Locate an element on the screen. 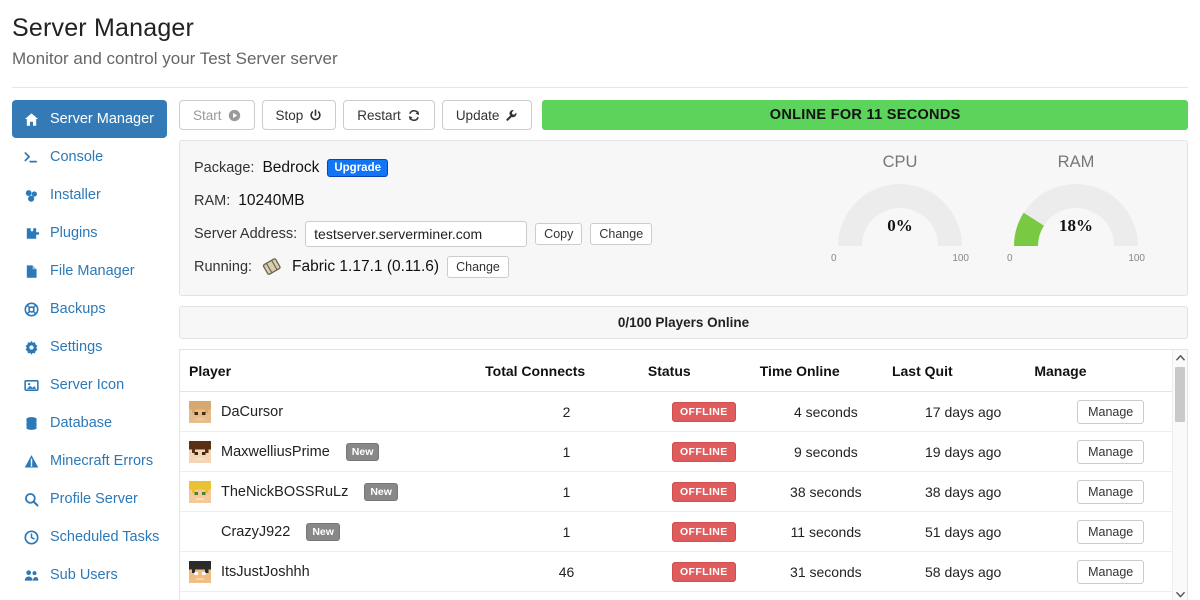  resource-gauges: CPU 0% 0 100 RAM 18% 0 100 is located at coordinates (999, 207).